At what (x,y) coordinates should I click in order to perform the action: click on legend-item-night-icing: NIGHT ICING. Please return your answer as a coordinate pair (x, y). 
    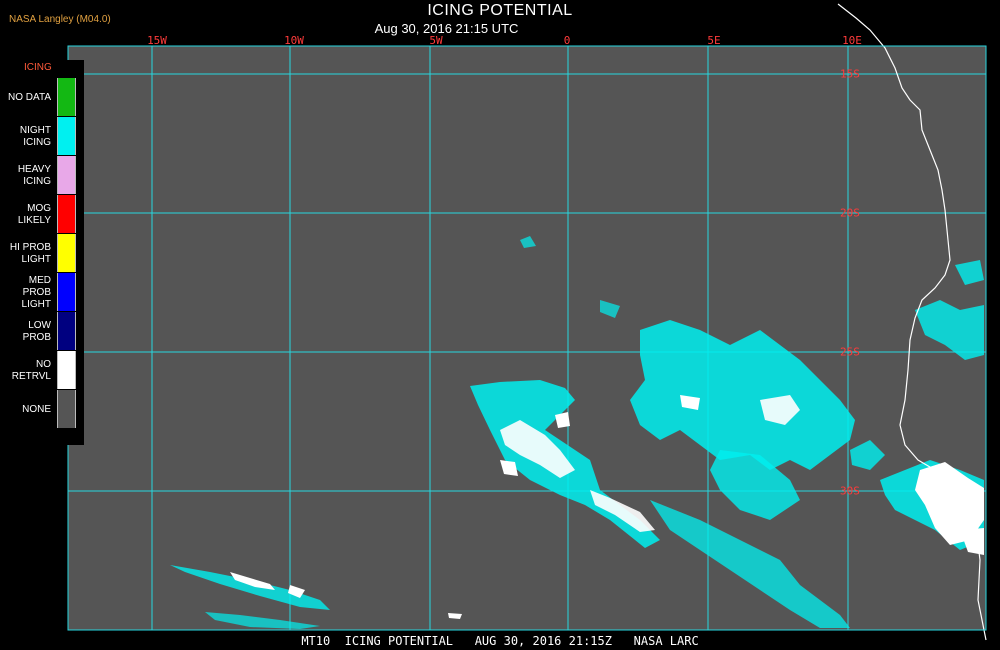
    Looking at the image, I should click on (42, 136).